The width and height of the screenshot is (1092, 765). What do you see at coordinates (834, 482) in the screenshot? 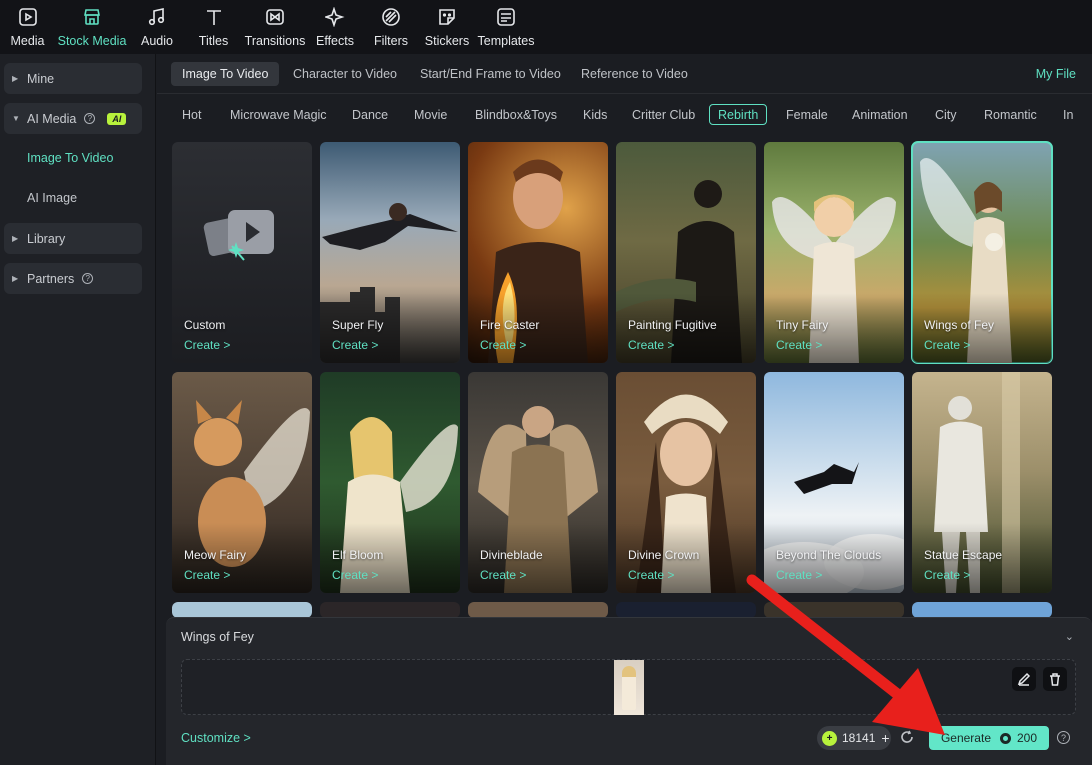
I see `template-card: Beyond The Clouds Create >` at bounding box center [834, 482].